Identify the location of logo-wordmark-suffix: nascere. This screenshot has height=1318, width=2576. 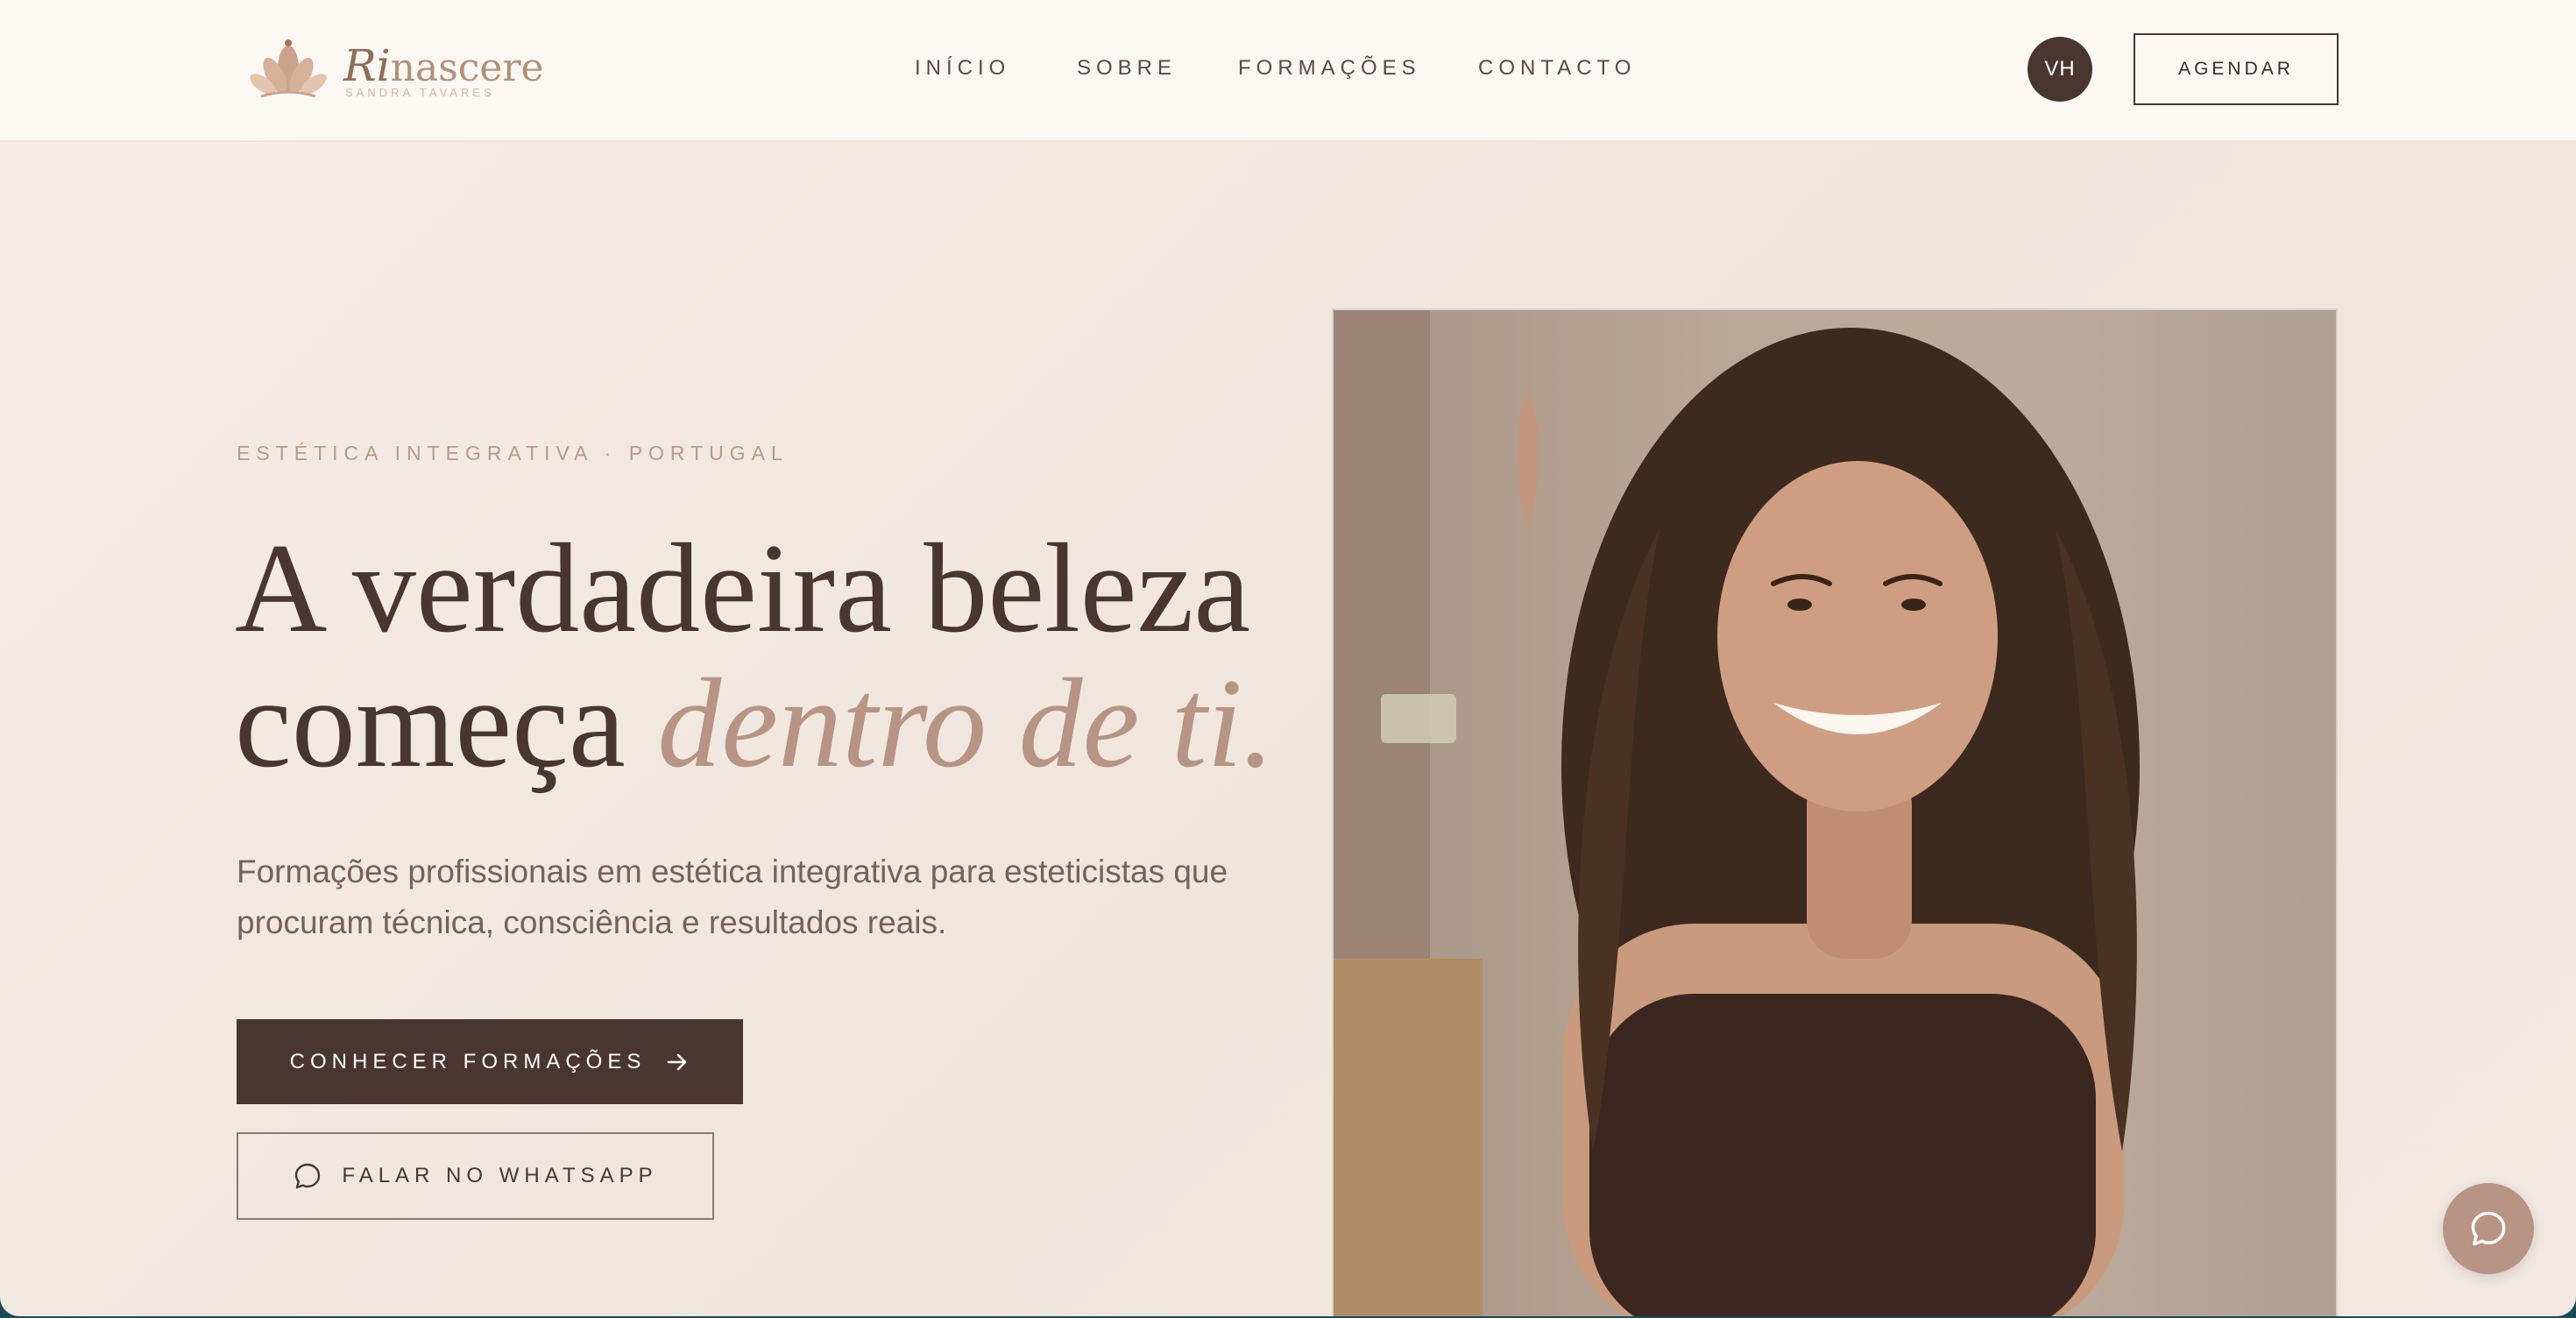
(467, 68).